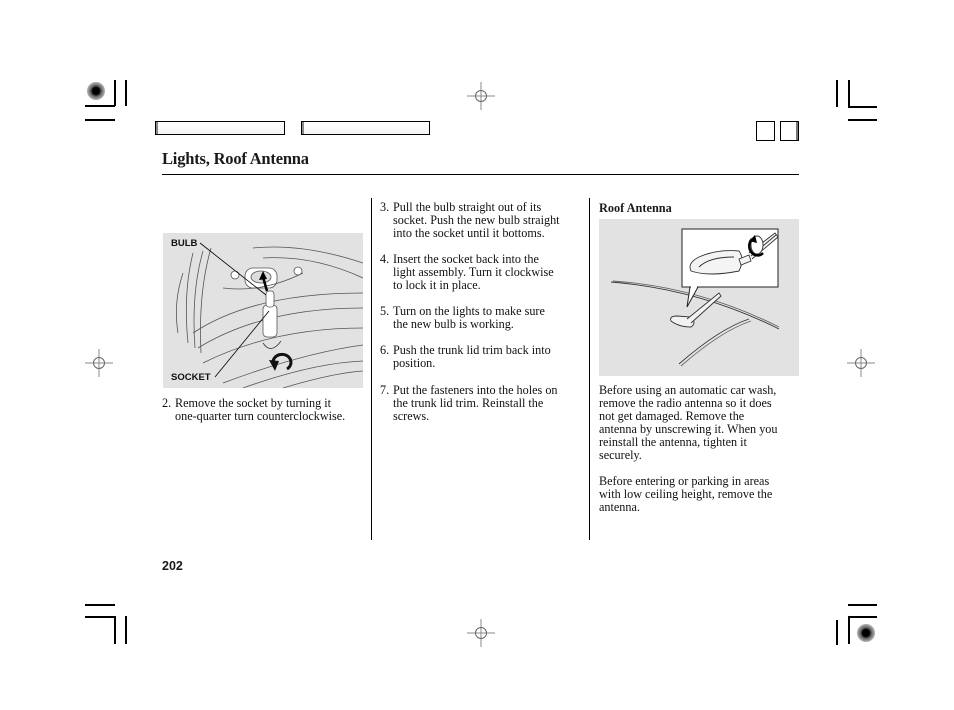 The image size is (954, 710). I want to click on step-number: 6., so click(385, 350).